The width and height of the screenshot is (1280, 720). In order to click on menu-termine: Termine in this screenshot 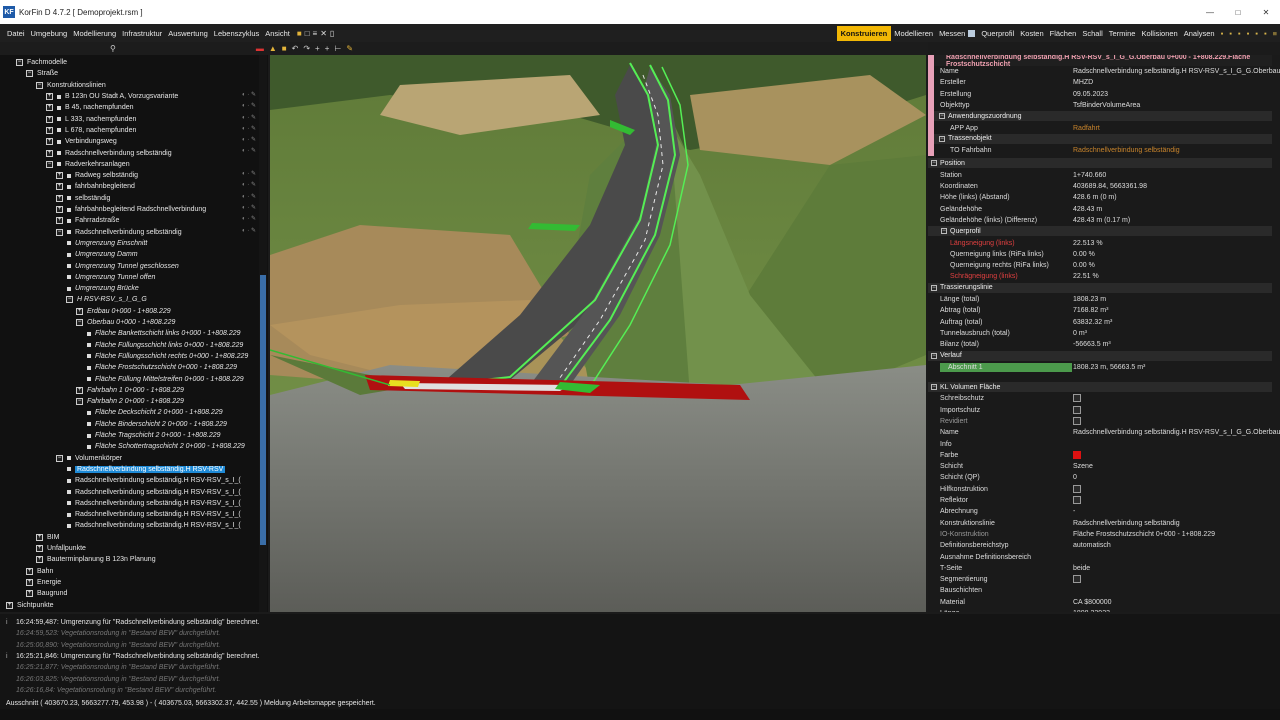, I will do `click(1122, 33)`.